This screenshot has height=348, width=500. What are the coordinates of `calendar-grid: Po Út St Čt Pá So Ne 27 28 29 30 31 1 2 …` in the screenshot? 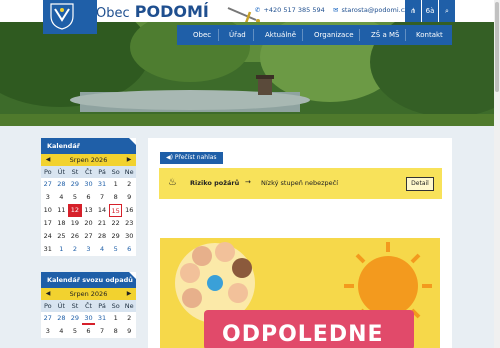 It's located at (88, 211).